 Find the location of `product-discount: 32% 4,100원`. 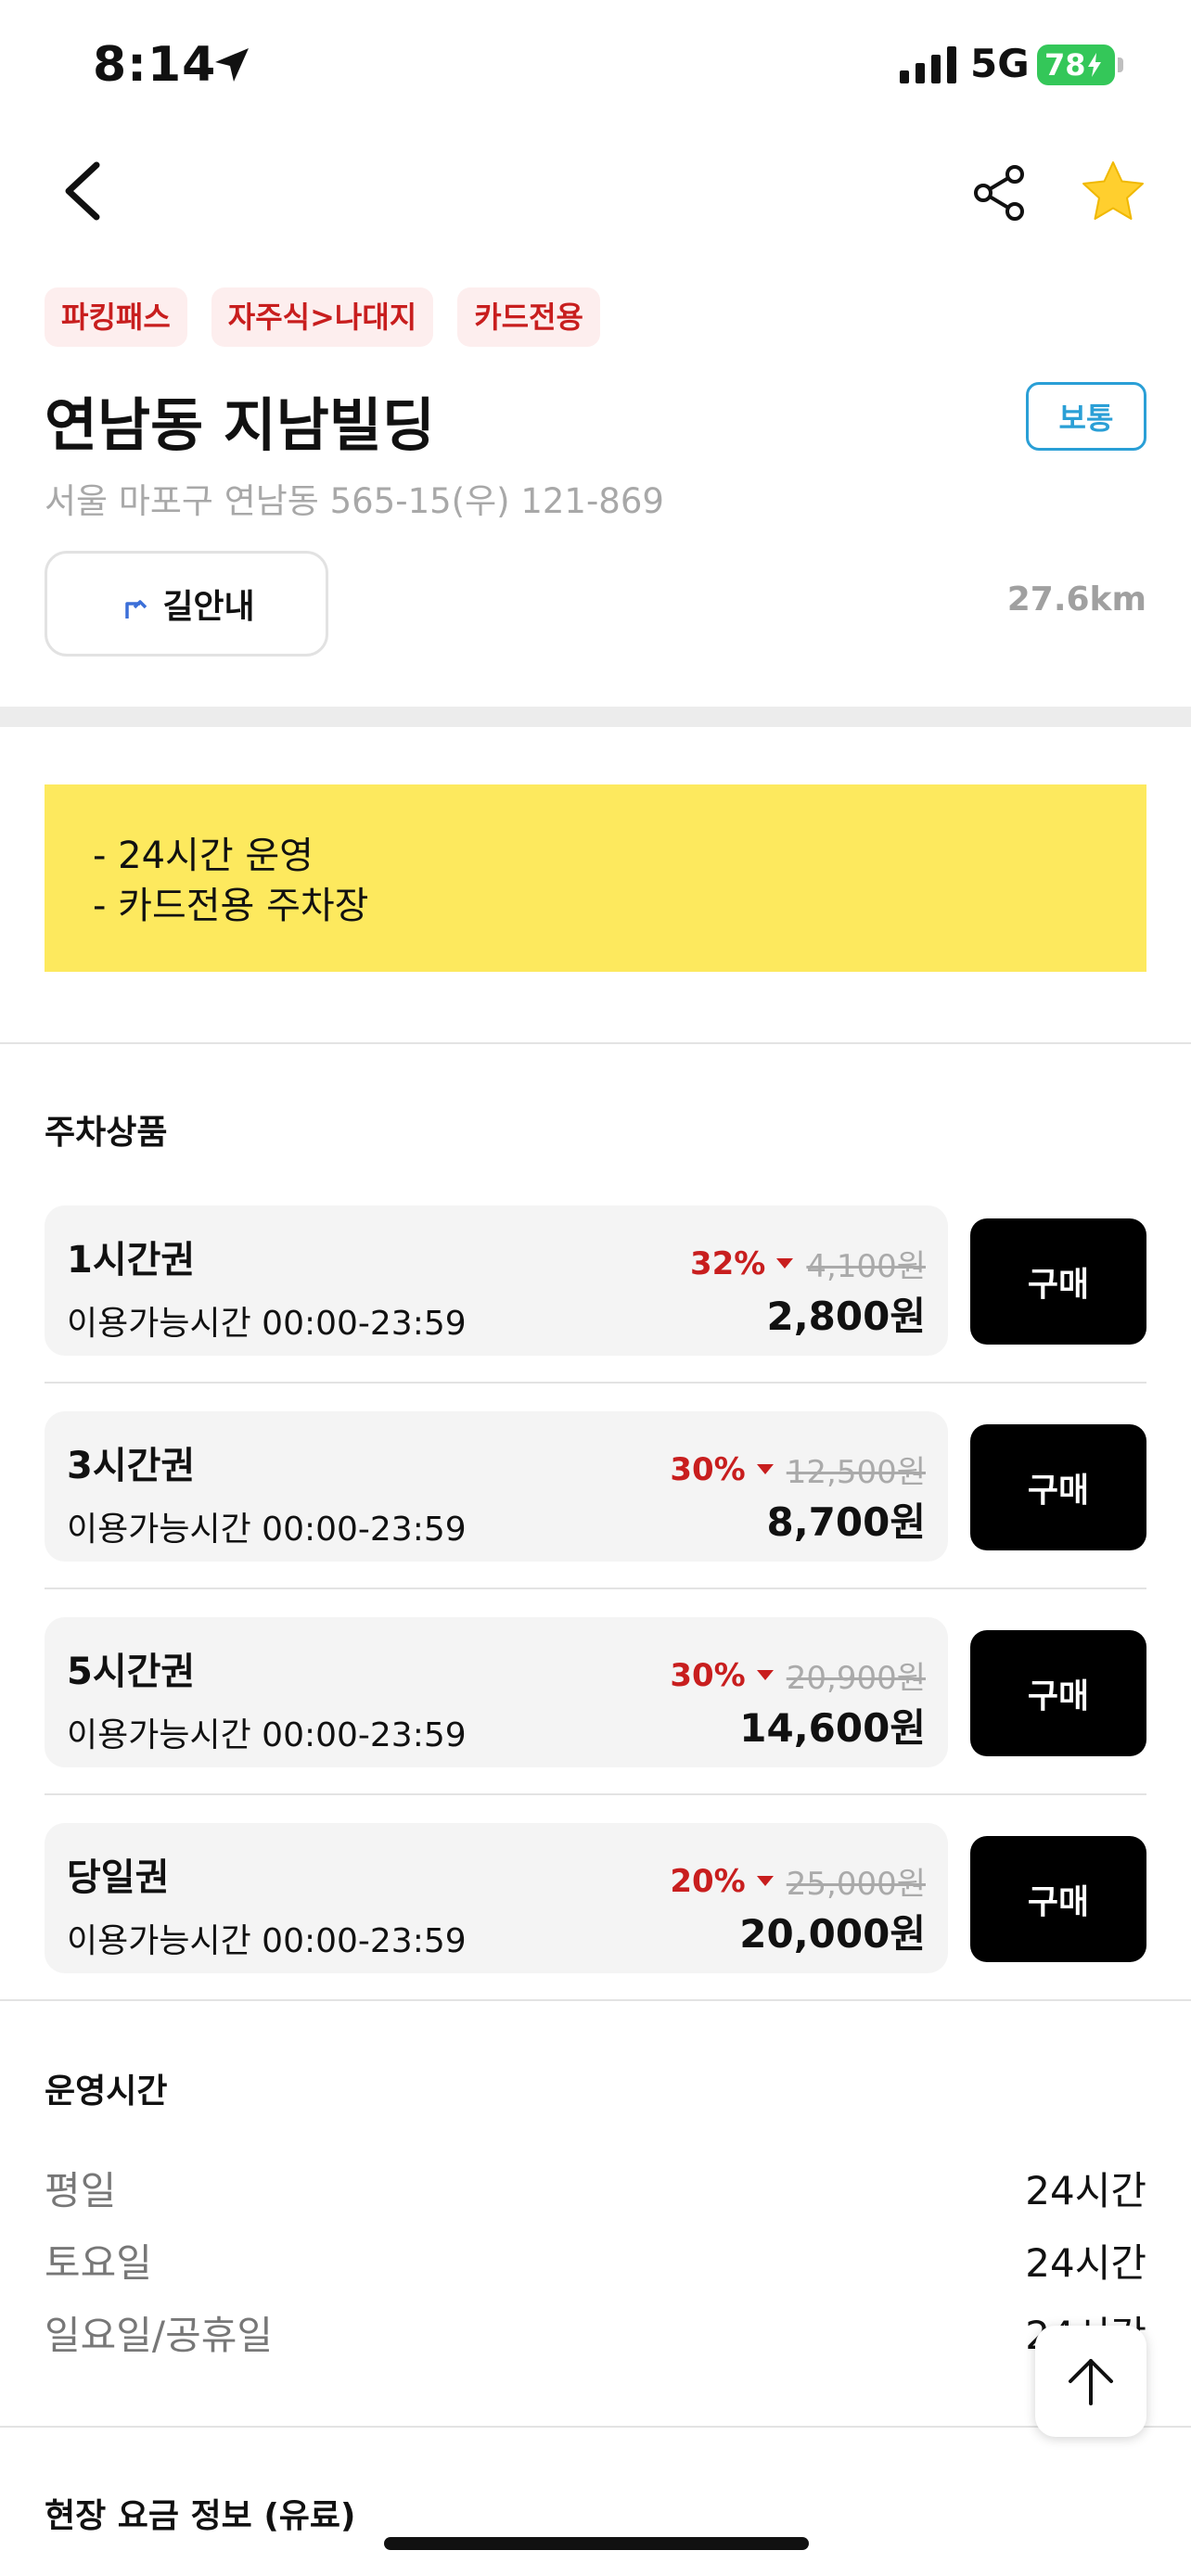

product-discount: 32% 4,100원 is located at coordinates (808, 1263).